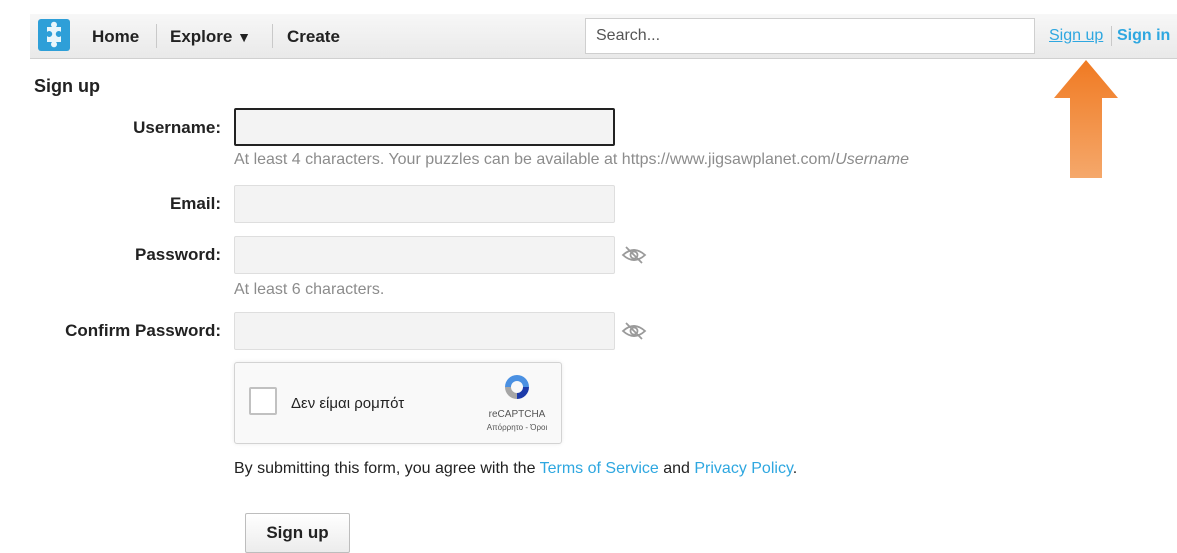 This screenshot has width=1177, height=553. What do you see at coordinates (795, 468) in the screenshot?
I see `agreement-suffix: .` at bounding box center [795, 468].